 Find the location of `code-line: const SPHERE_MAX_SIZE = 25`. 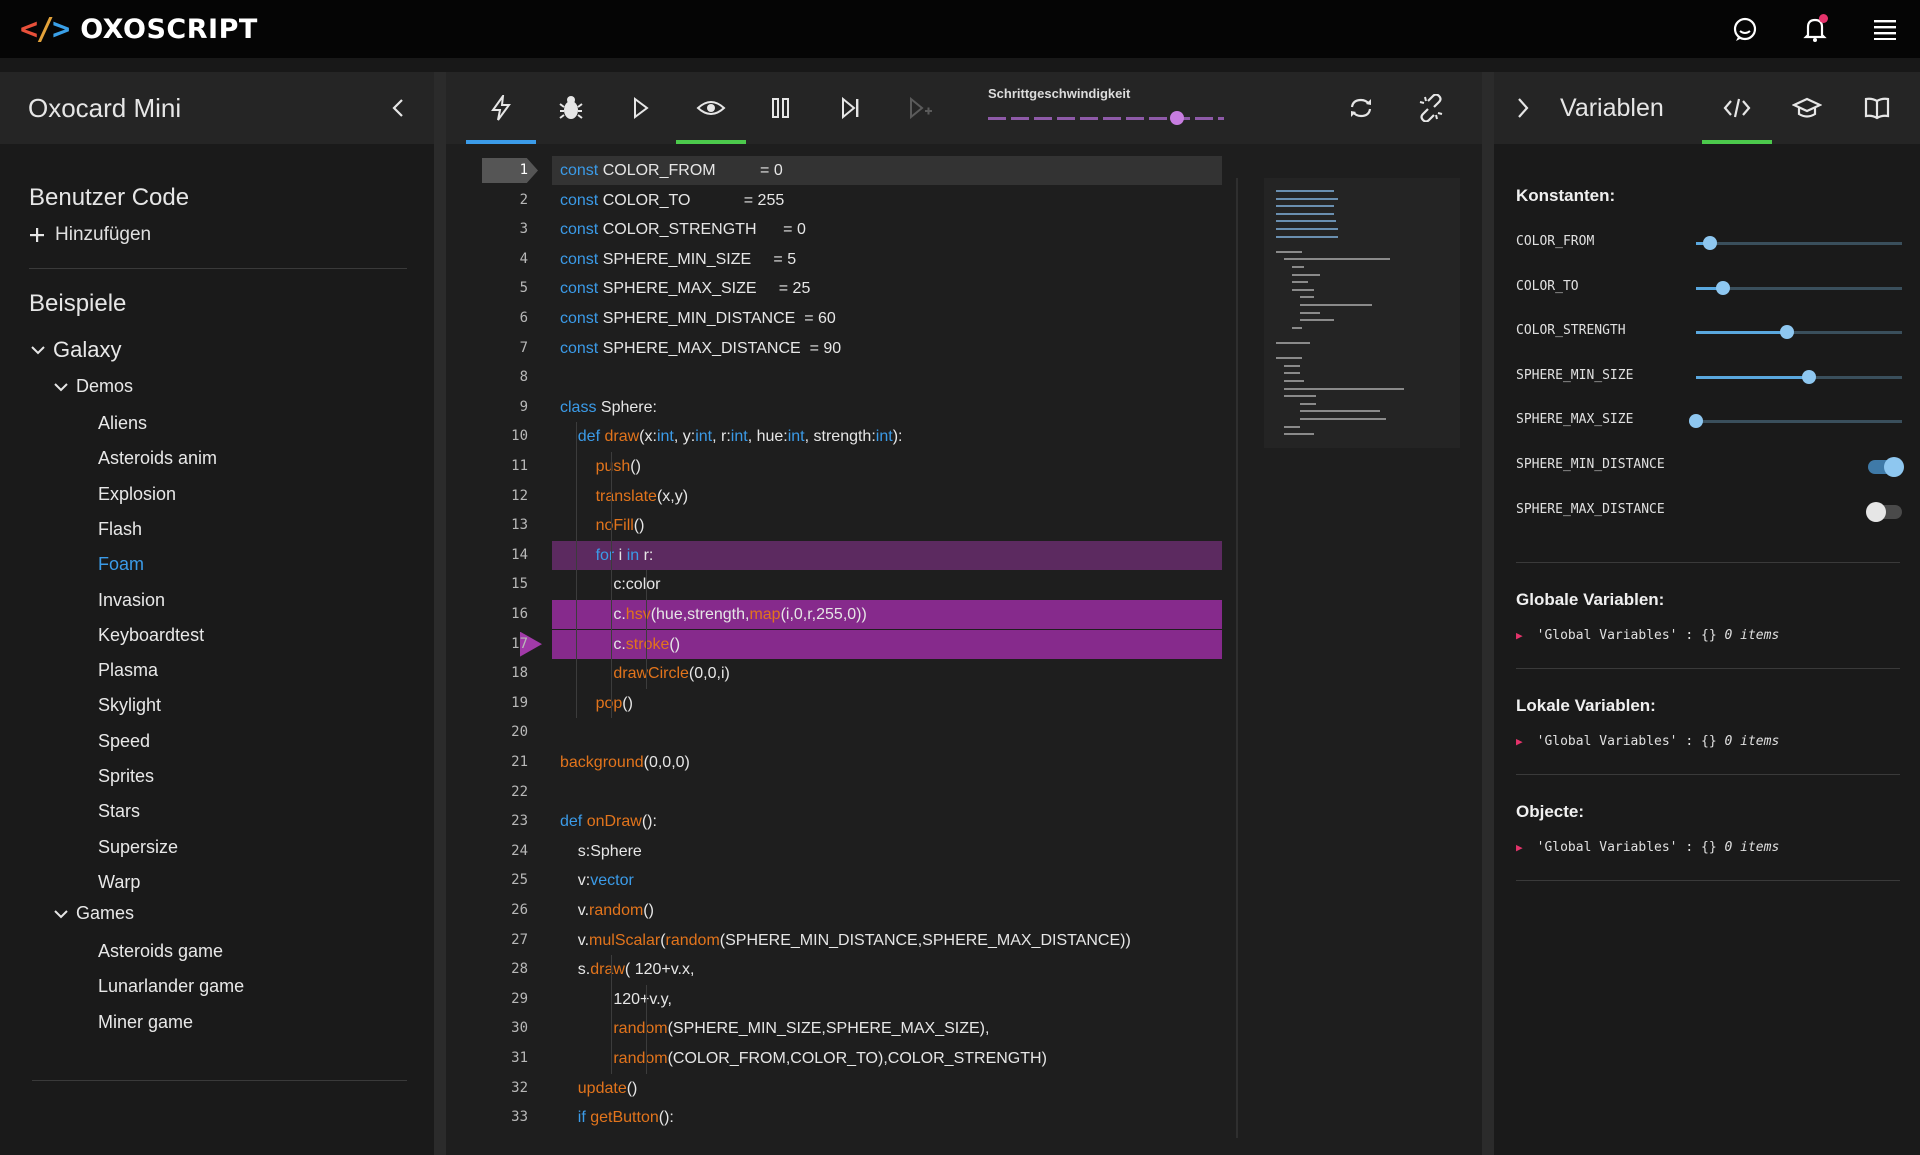

code-line: const SPHERE_MAX_SIZE = 25 is located at coordinates (685, 289).